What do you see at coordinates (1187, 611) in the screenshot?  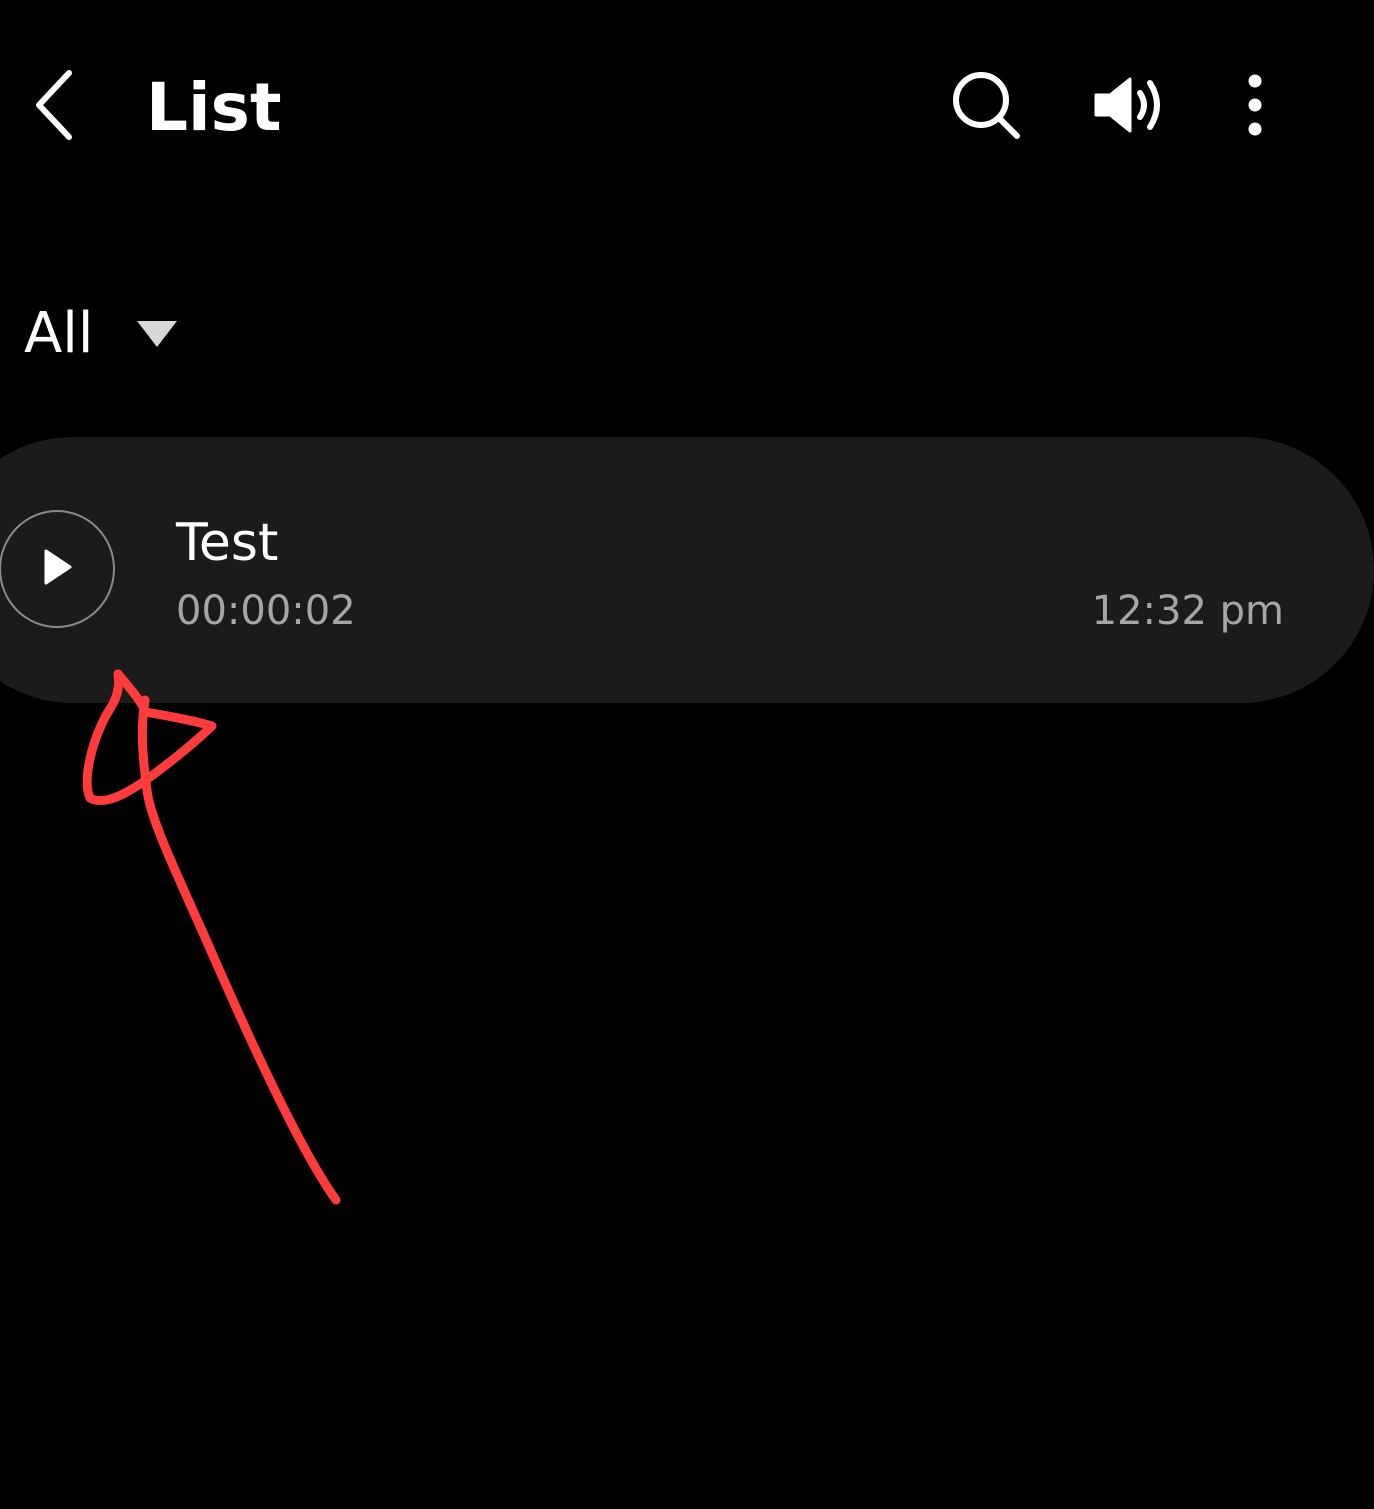 I see `recording-time: 12:32 pm` at bounding box center [1187, 611].